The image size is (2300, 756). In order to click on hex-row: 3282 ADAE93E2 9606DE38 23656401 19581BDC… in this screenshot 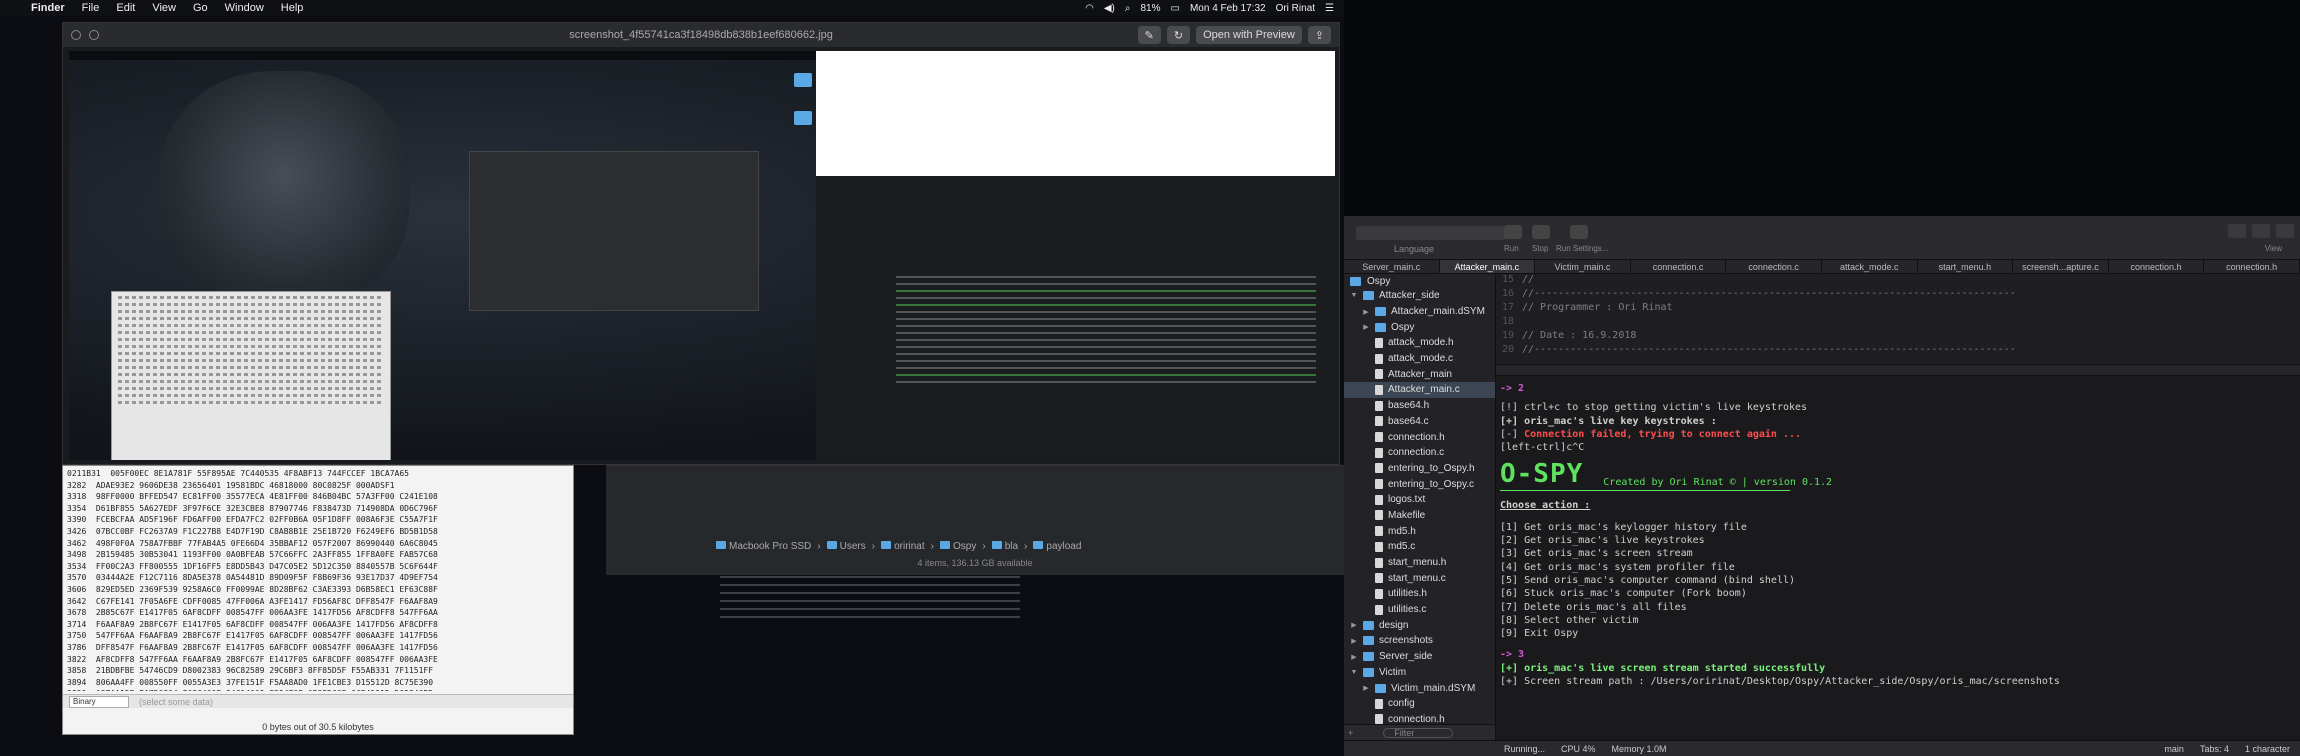, I will do `click(318, 486)`.